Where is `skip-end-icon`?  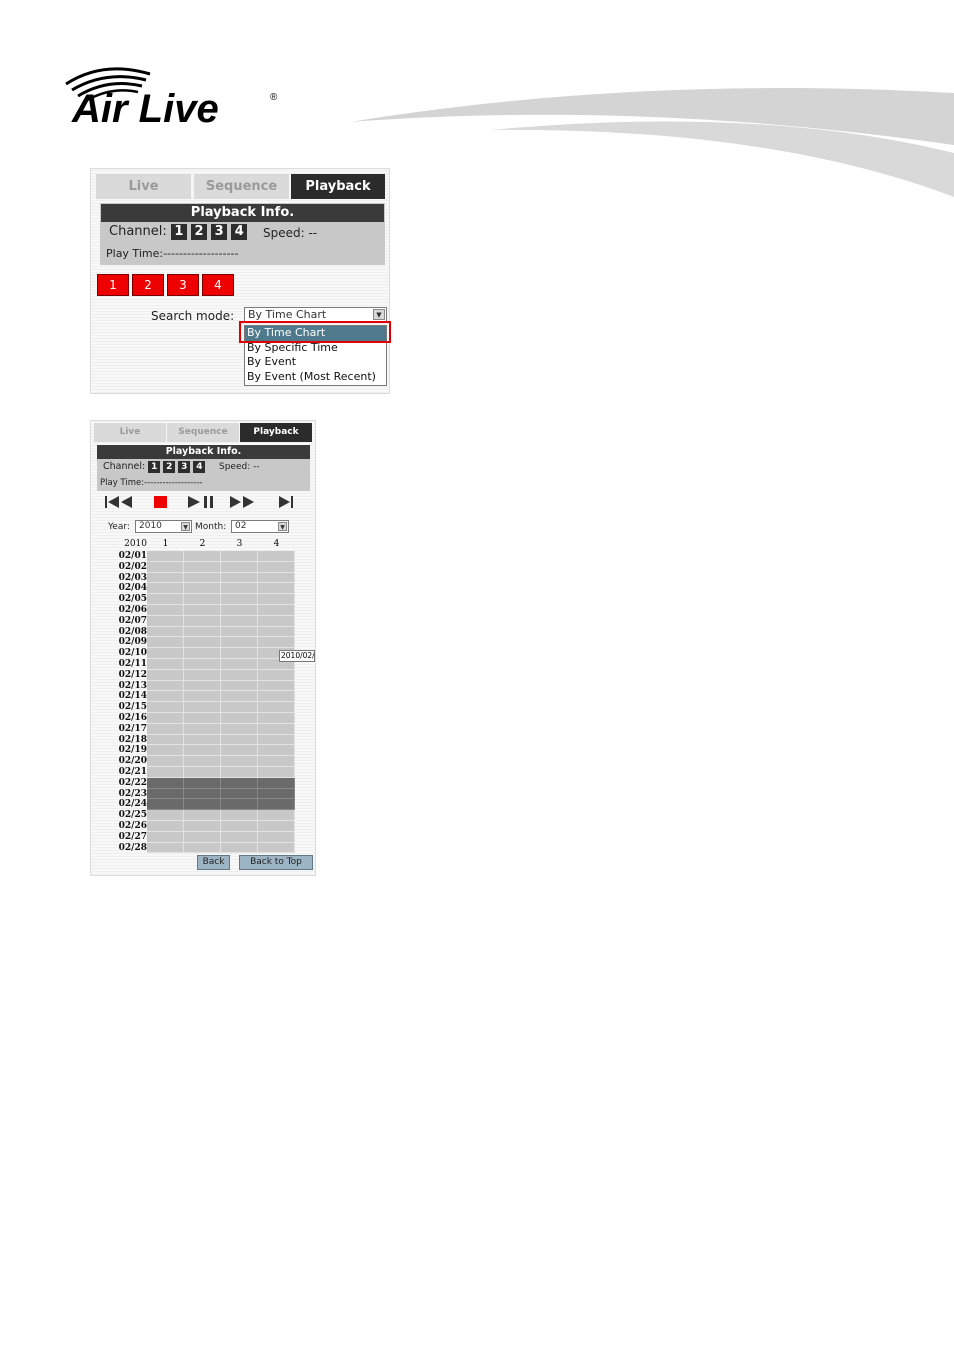
skip-end-icon is located at coordinates (292, 502).